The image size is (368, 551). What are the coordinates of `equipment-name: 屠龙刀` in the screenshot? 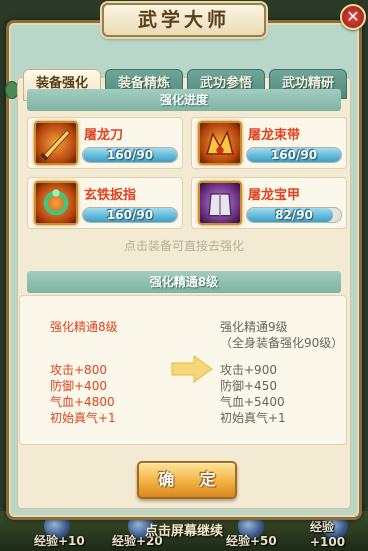 It's located at (104, 135).